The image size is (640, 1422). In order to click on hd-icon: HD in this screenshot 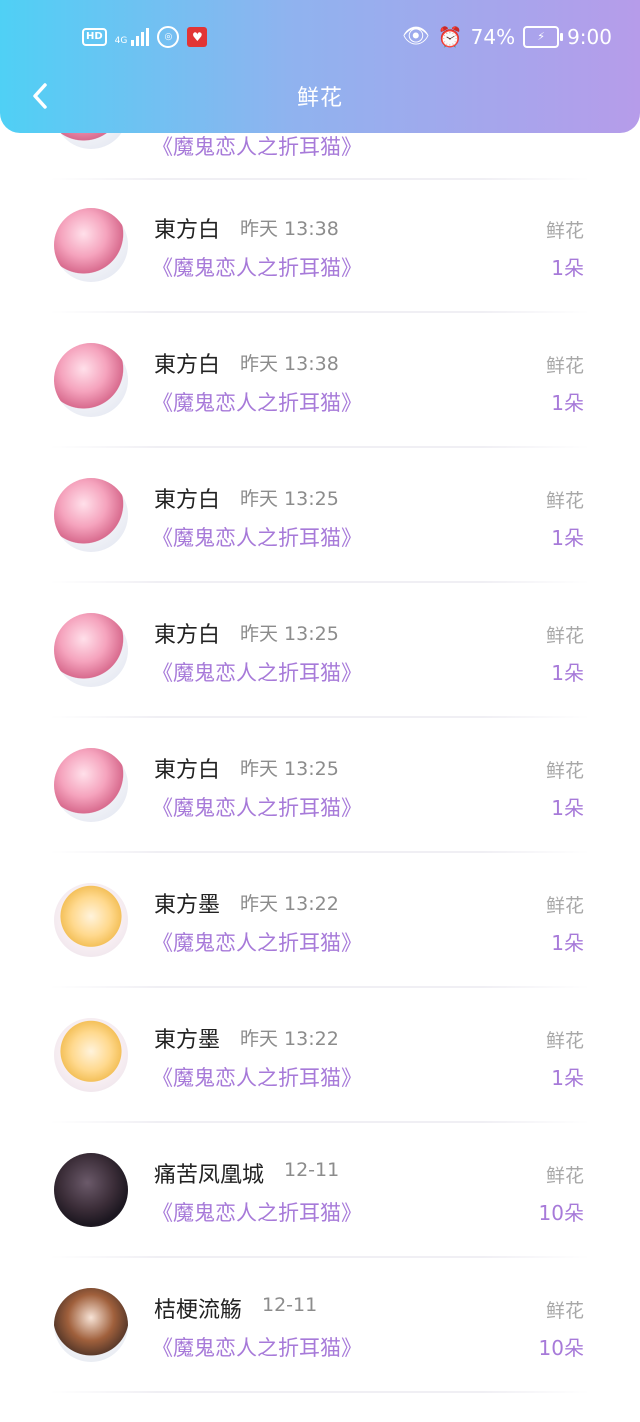, I will do `click(94, 37)`.